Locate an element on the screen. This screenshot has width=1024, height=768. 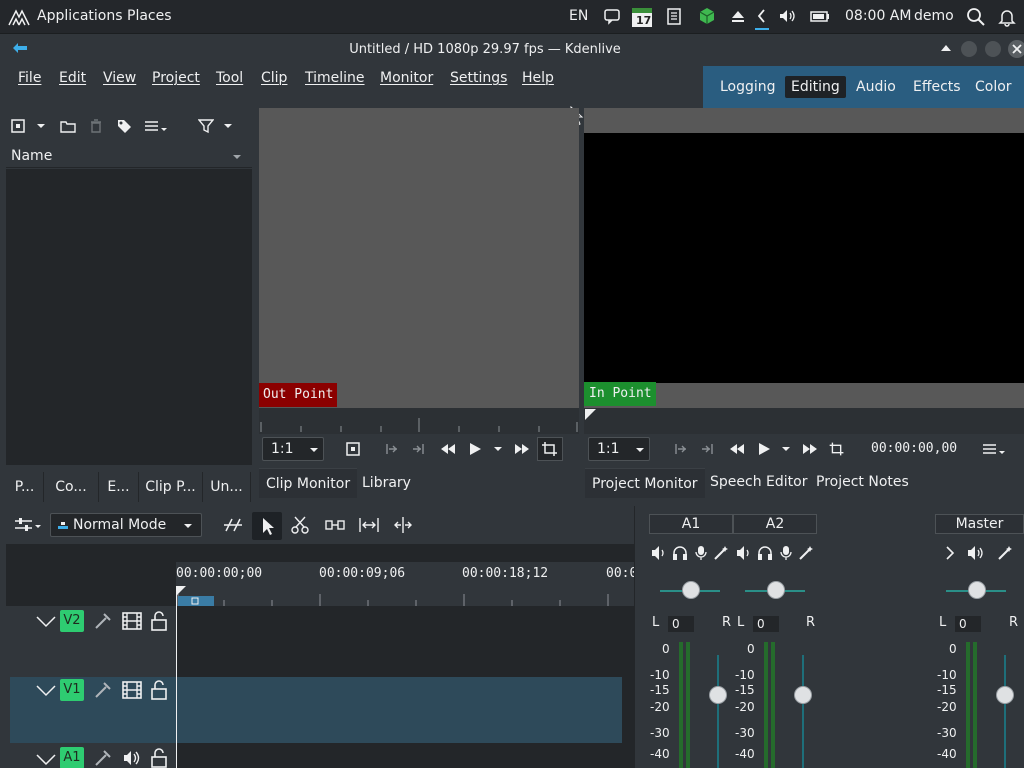
clock: 08:00 AM is located at coordinates (878, 16).